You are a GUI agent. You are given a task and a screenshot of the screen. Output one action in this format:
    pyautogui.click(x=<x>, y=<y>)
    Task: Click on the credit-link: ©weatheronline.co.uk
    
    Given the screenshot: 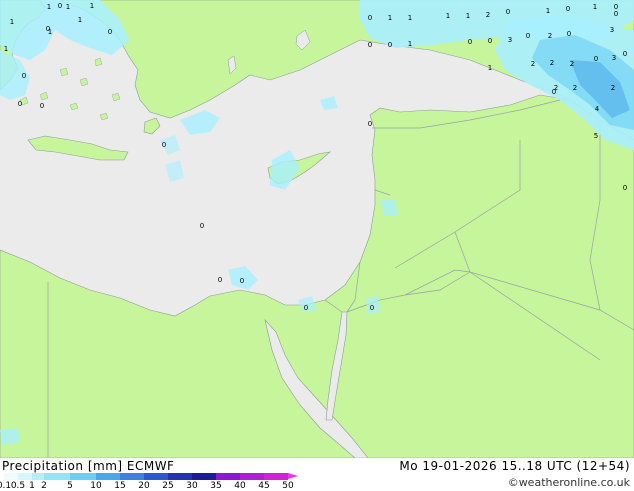 What is the action you would take?
    pyautogui.click(x=569, y=482)
    